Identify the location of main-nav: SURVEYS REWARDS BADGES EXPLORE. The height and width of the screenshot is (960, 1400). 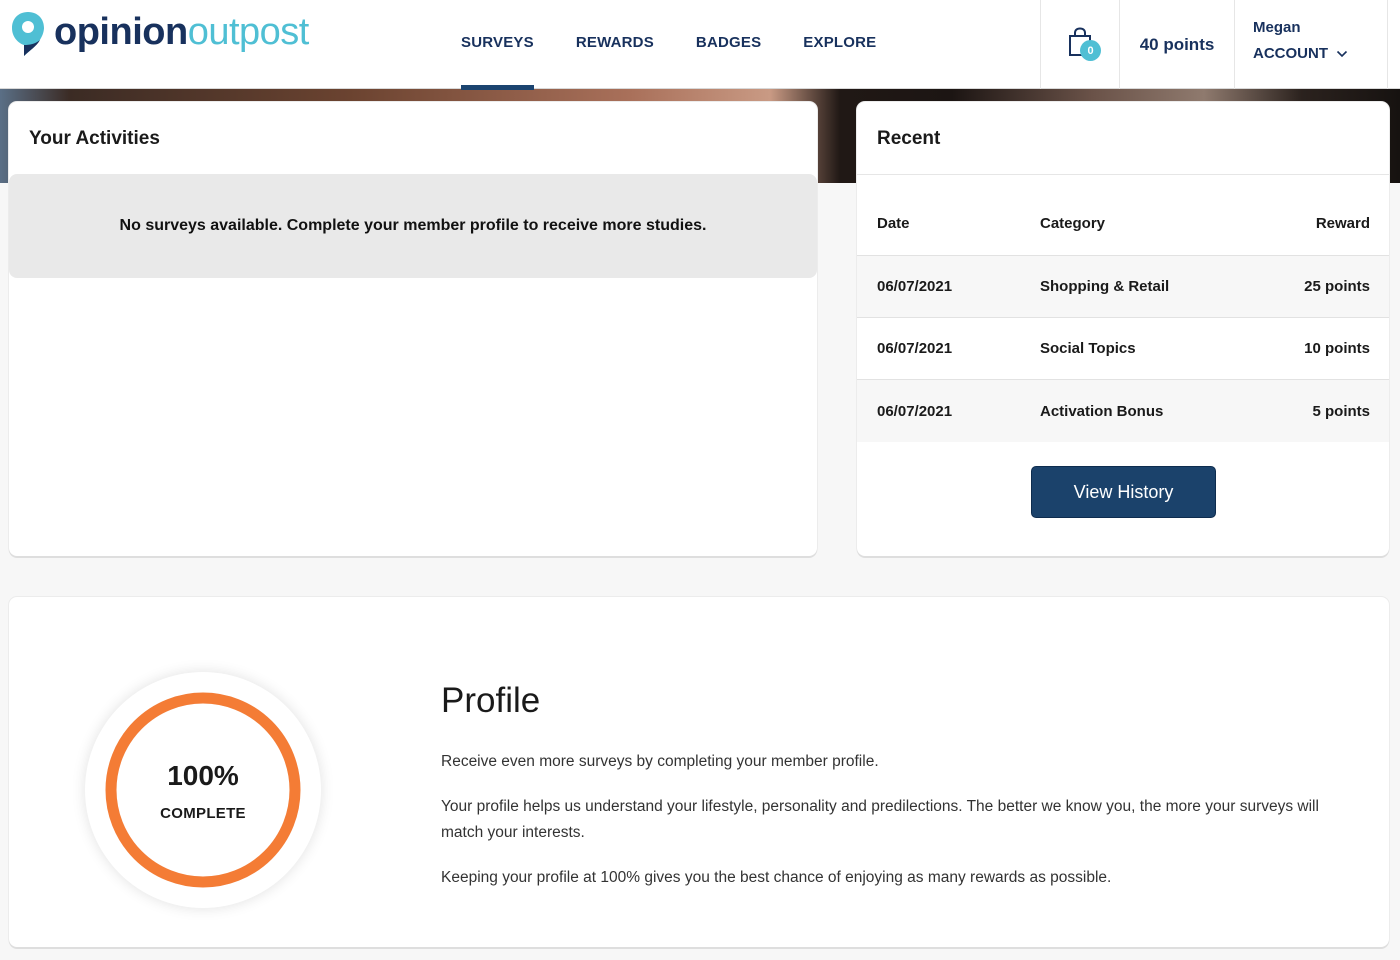
(668, 45).